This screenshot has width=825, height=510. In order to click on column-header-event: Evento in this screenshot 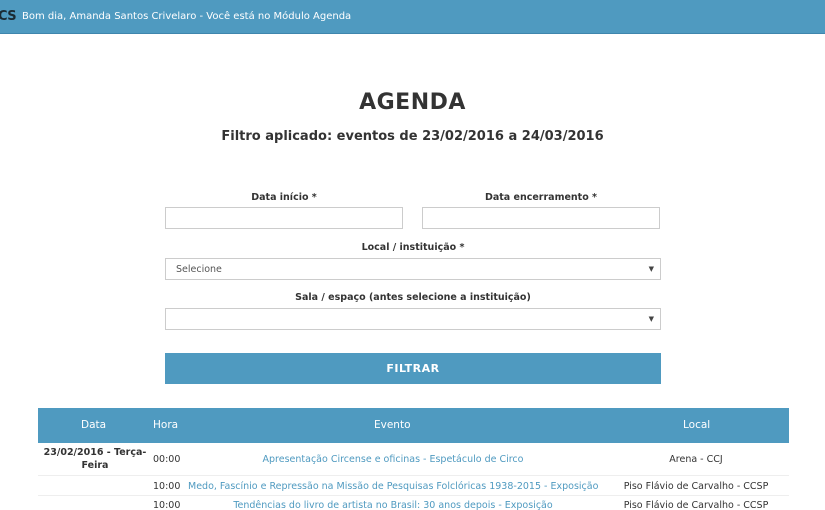, I will do `click(392, 425)`.